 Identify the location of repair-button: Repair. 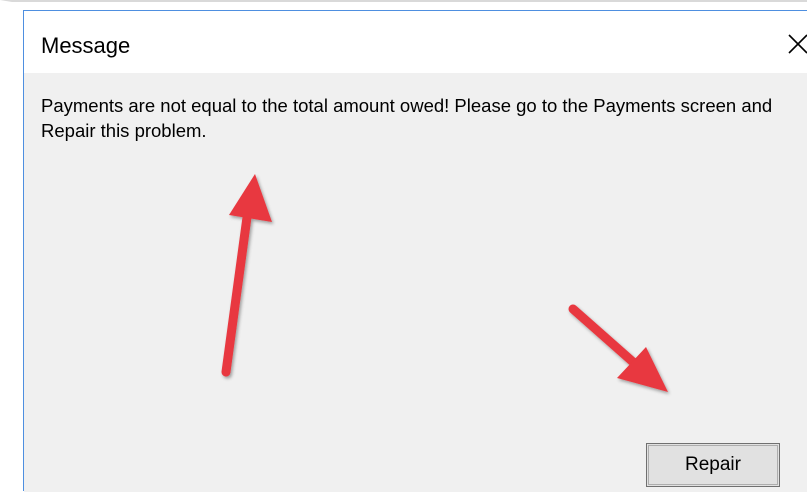
(713, 465).